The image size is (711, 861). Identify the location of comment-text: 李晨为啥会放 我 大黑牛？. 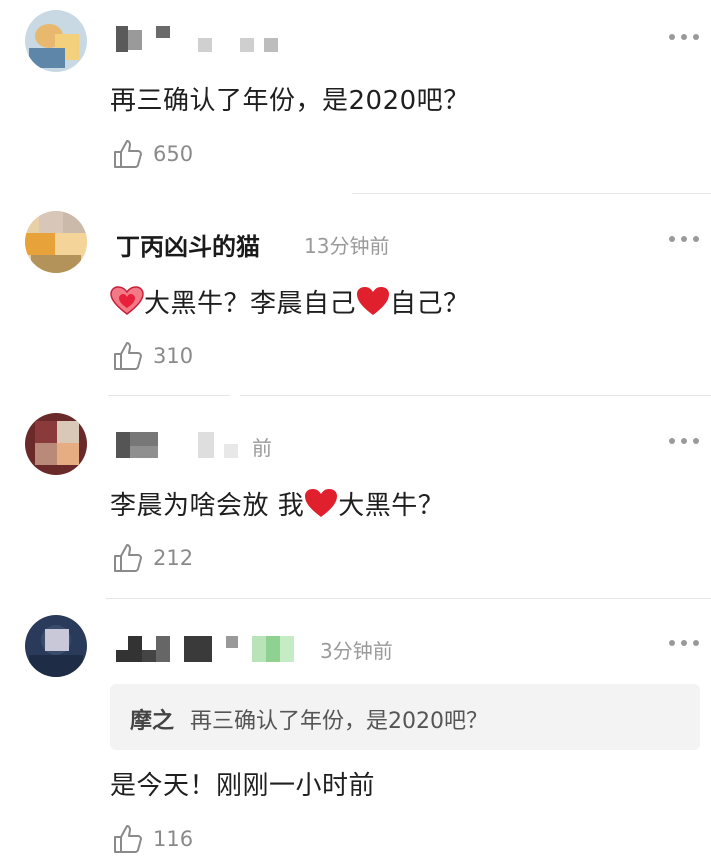
(277, 503).